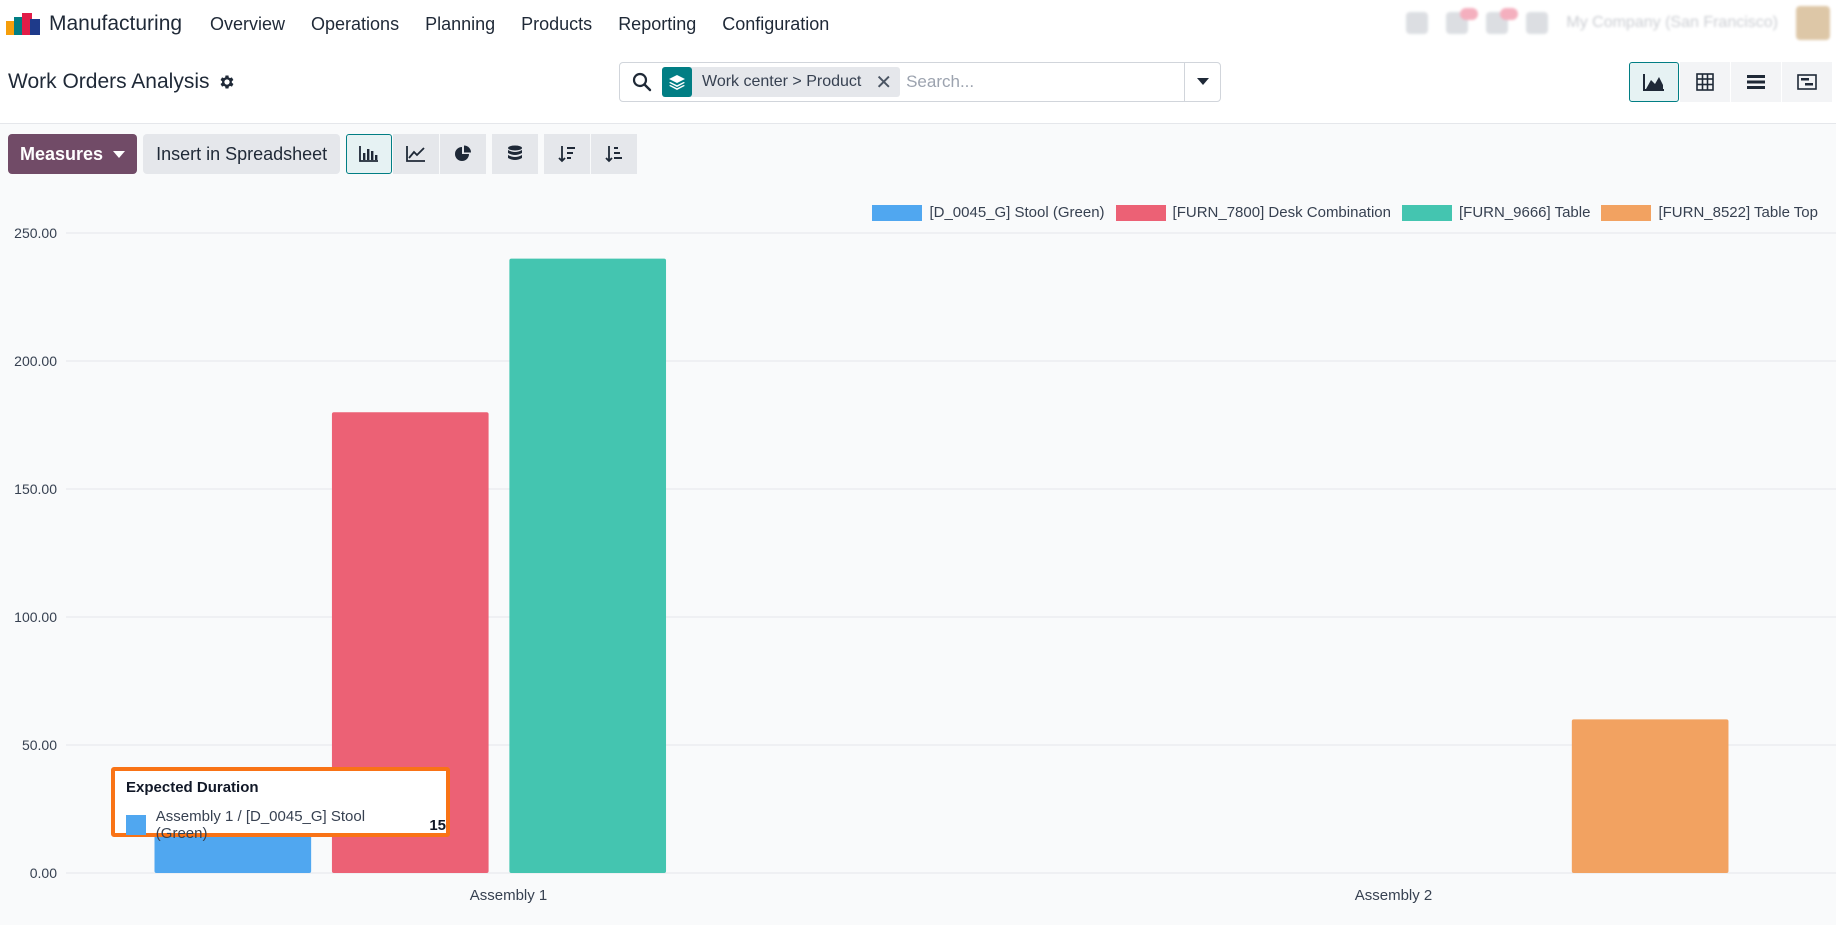  I want to click on menu-products: Products, so click(556, 24).